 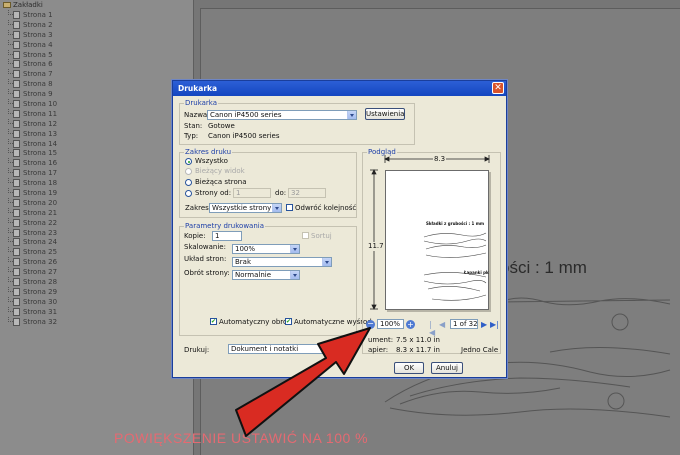 What do you see at coordinates (96, 282) in the screenshot?
I see `bookmark-item: Strona 28` at bounding box center [96, 282].